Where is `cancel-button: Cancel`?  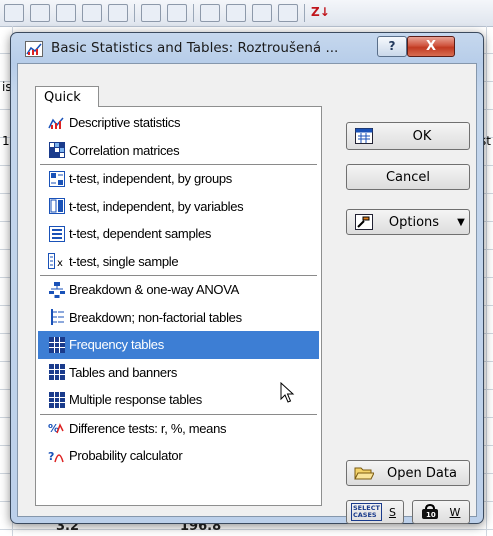 cancel-button: Cancel is located at coordinates (408, 177).